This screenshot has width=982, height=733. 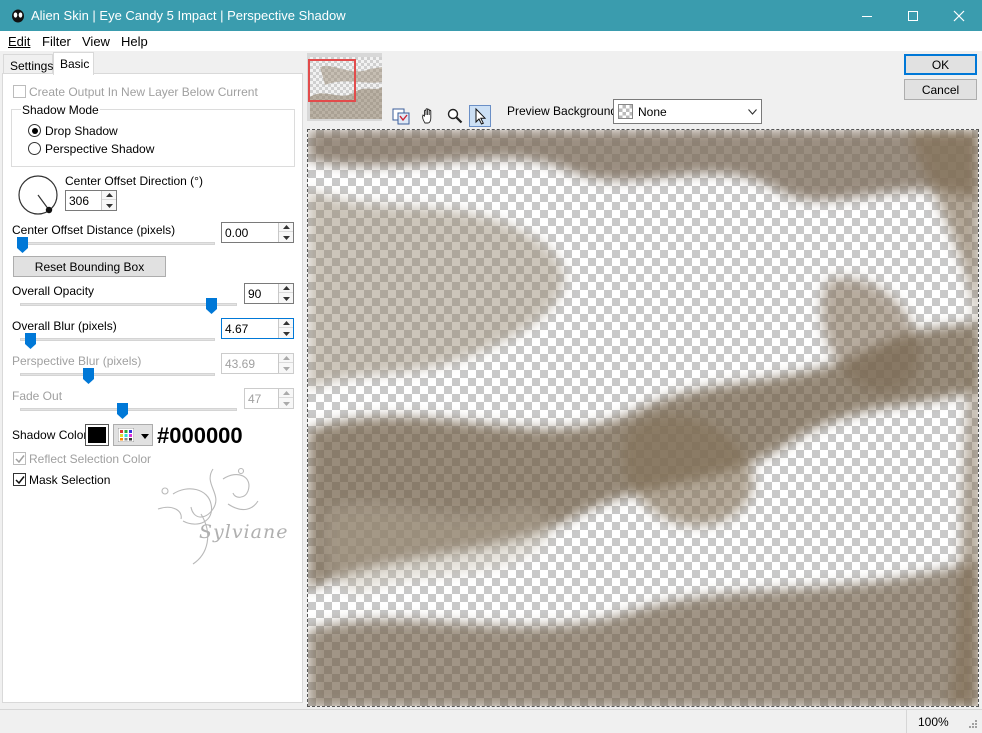 I want to click on hand-icon, so click(x=427, y=116).